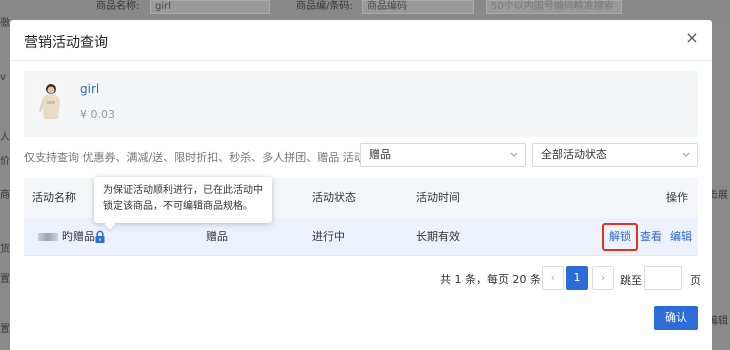 The width and height of the screenshot is (730, 350). I want to click on page-1-button: 1, so click(577, 278).